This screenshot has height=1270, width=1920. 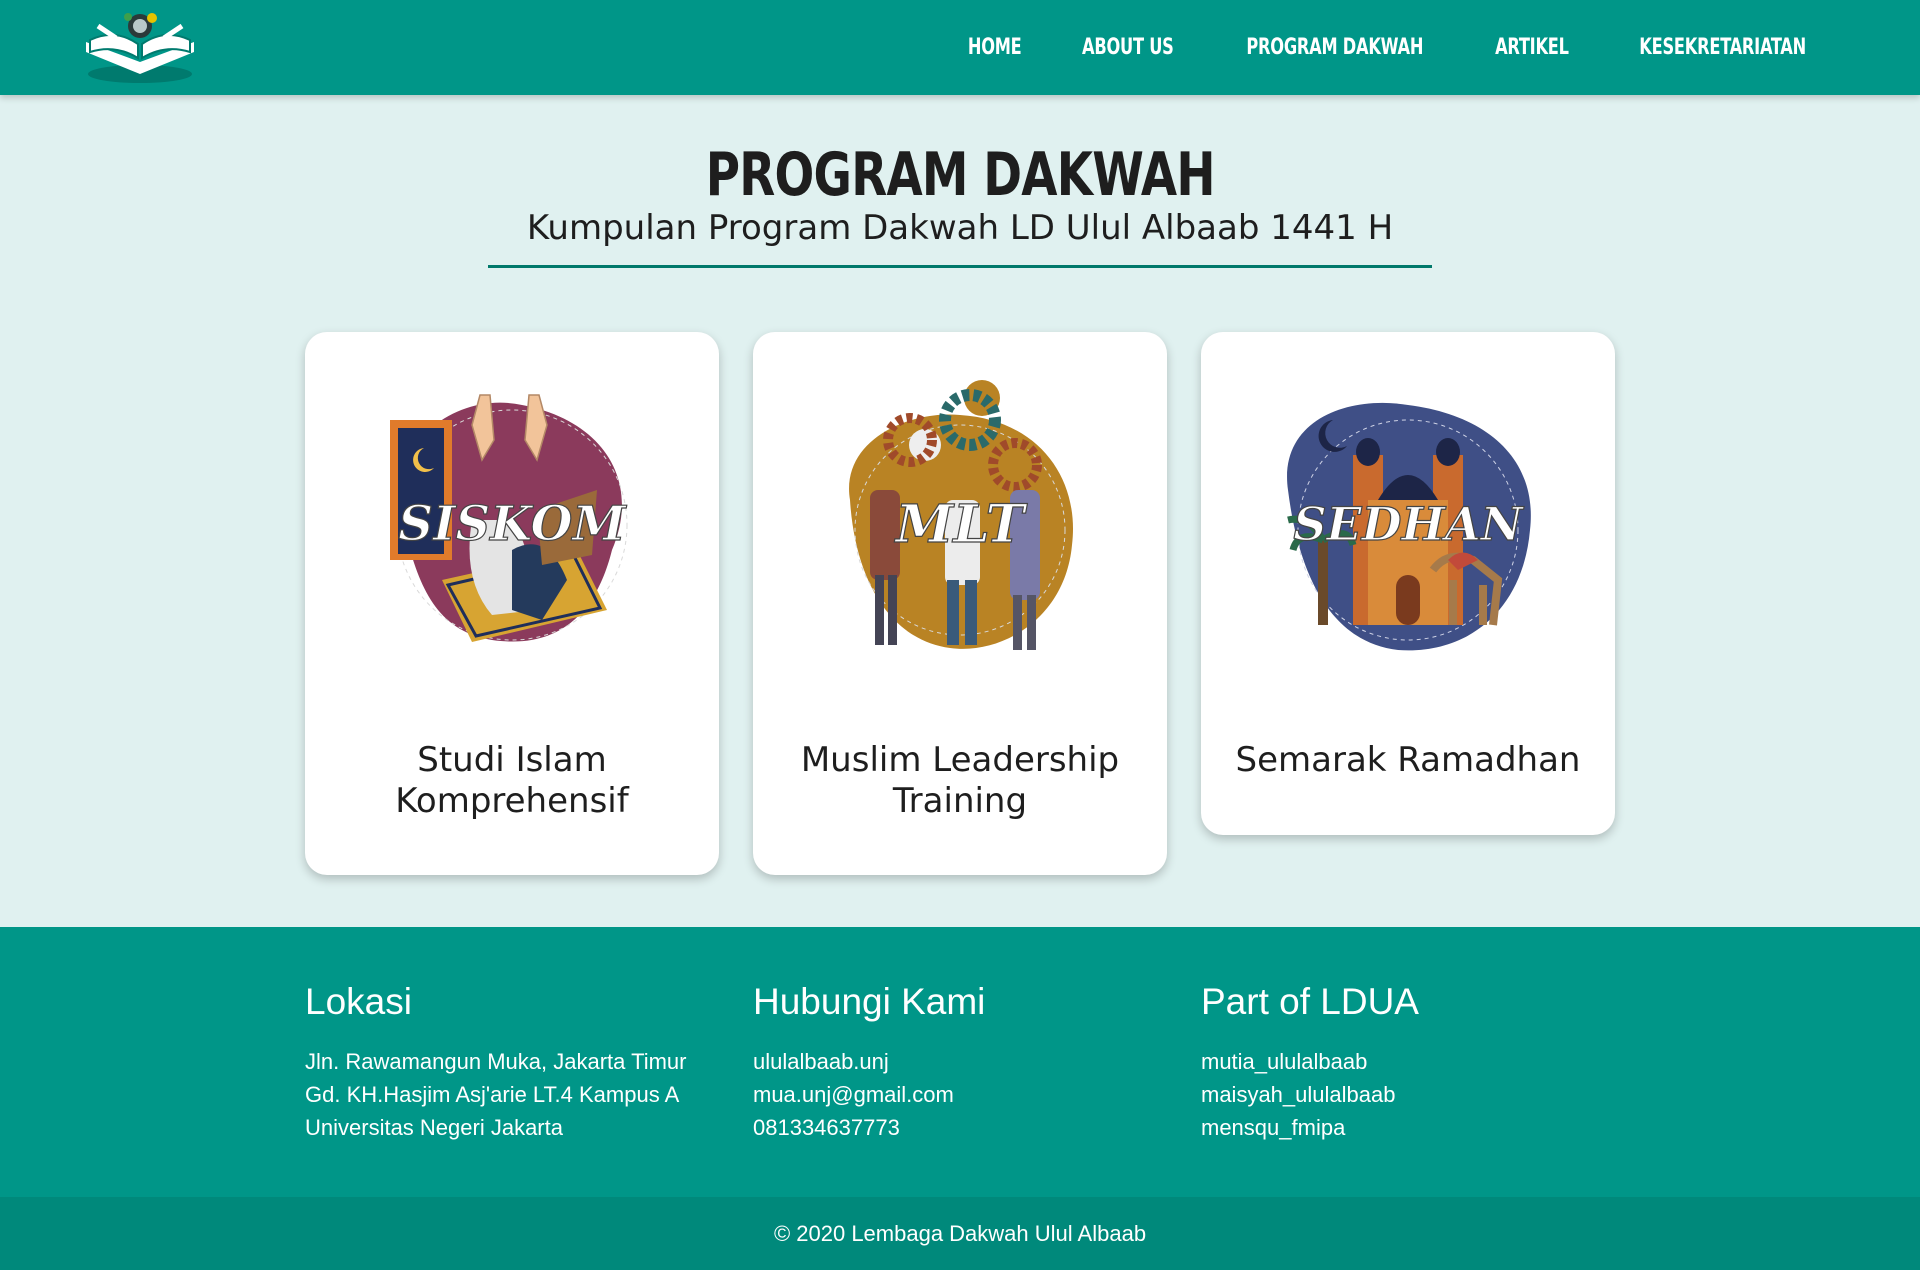 I want to click on card-label-siskom: Studi Islam Komprehensif, so click(x=512, y=781).